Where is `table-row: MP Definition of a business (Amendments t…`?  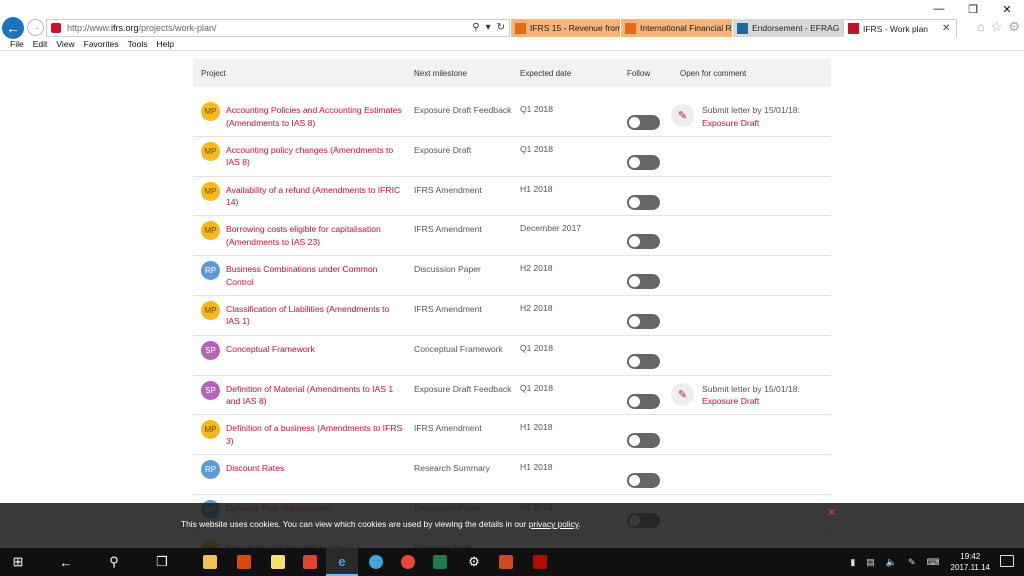
table-row: MP Definition of a business (Amendments t… is located at coordinates (512, 435).